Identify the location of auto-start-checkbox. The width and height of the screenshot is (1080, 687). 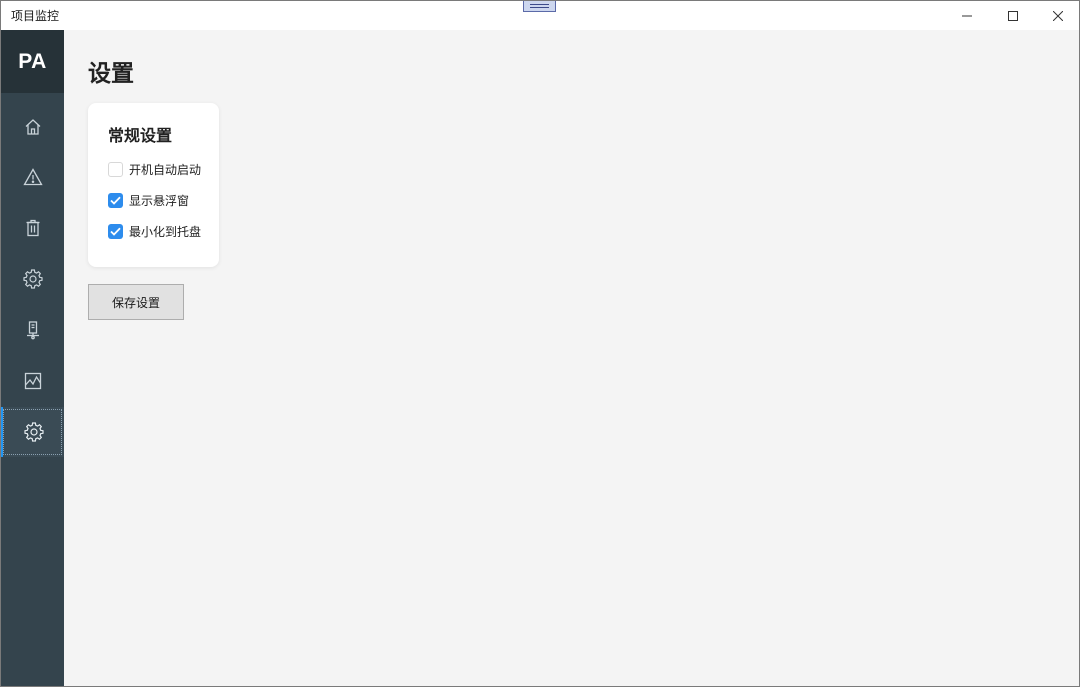
(115, 169).